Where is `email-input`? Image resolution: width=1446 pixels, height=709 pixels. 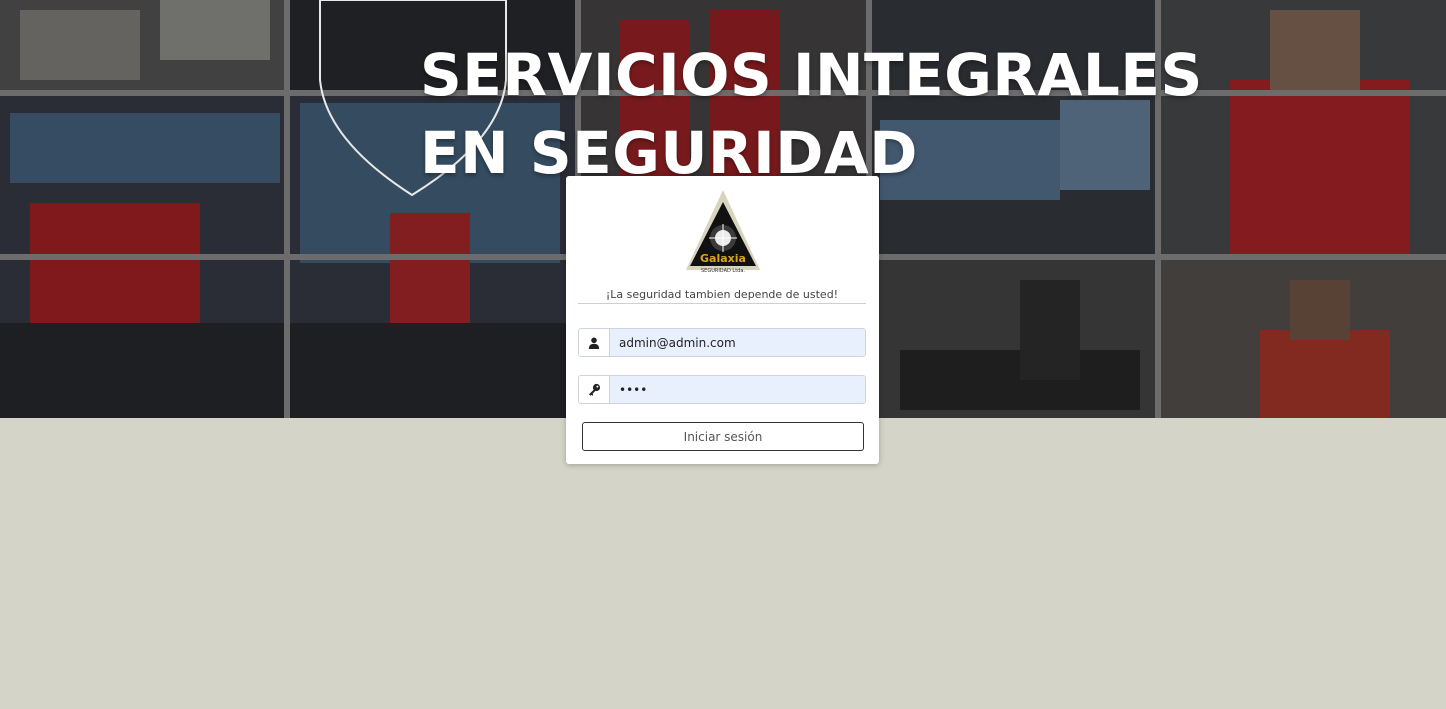
email-input is located at coordinates (737, 342).